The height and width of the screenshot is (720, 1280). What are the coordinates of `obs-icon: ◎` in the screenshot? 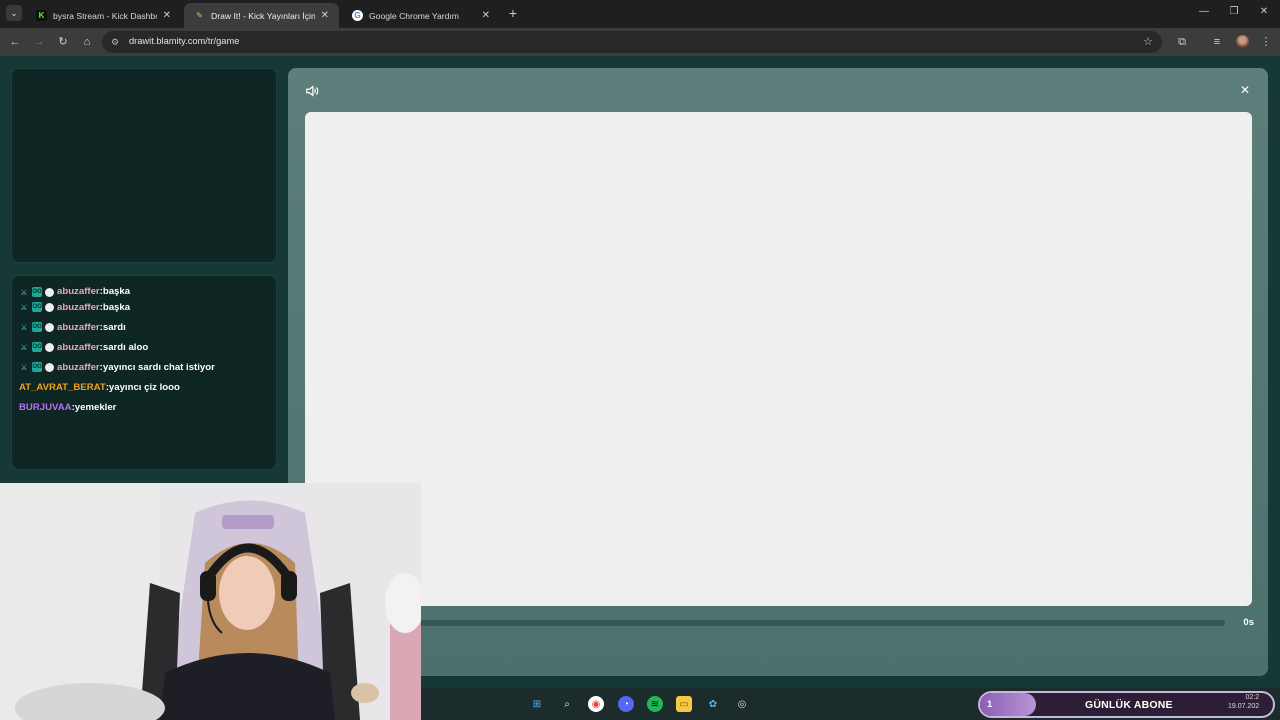 It's located at (742, 704).